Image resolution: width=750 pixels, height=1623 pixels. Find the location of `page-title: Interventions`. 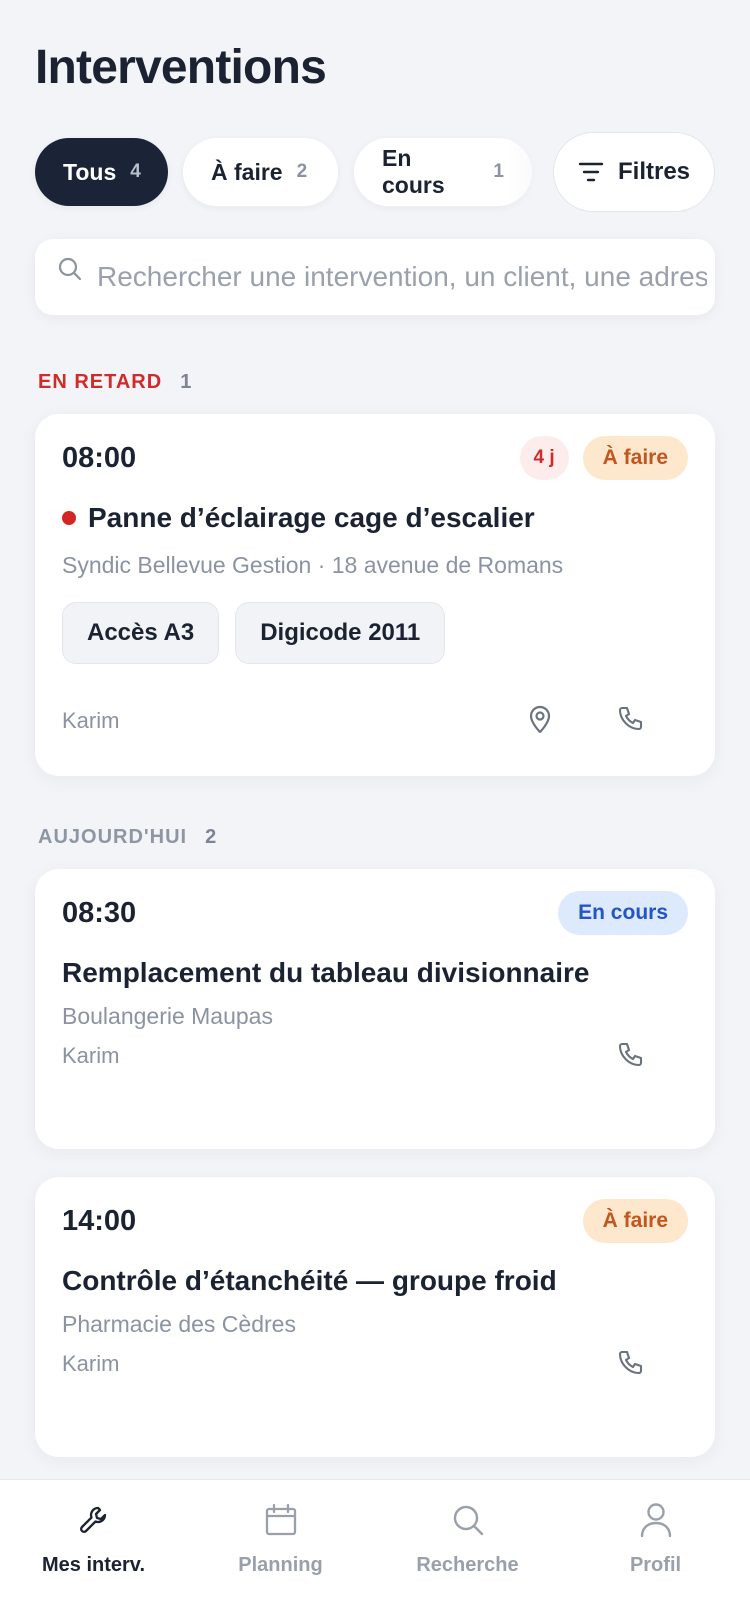

page-title: Interventions is located at coordinates (181, 67).